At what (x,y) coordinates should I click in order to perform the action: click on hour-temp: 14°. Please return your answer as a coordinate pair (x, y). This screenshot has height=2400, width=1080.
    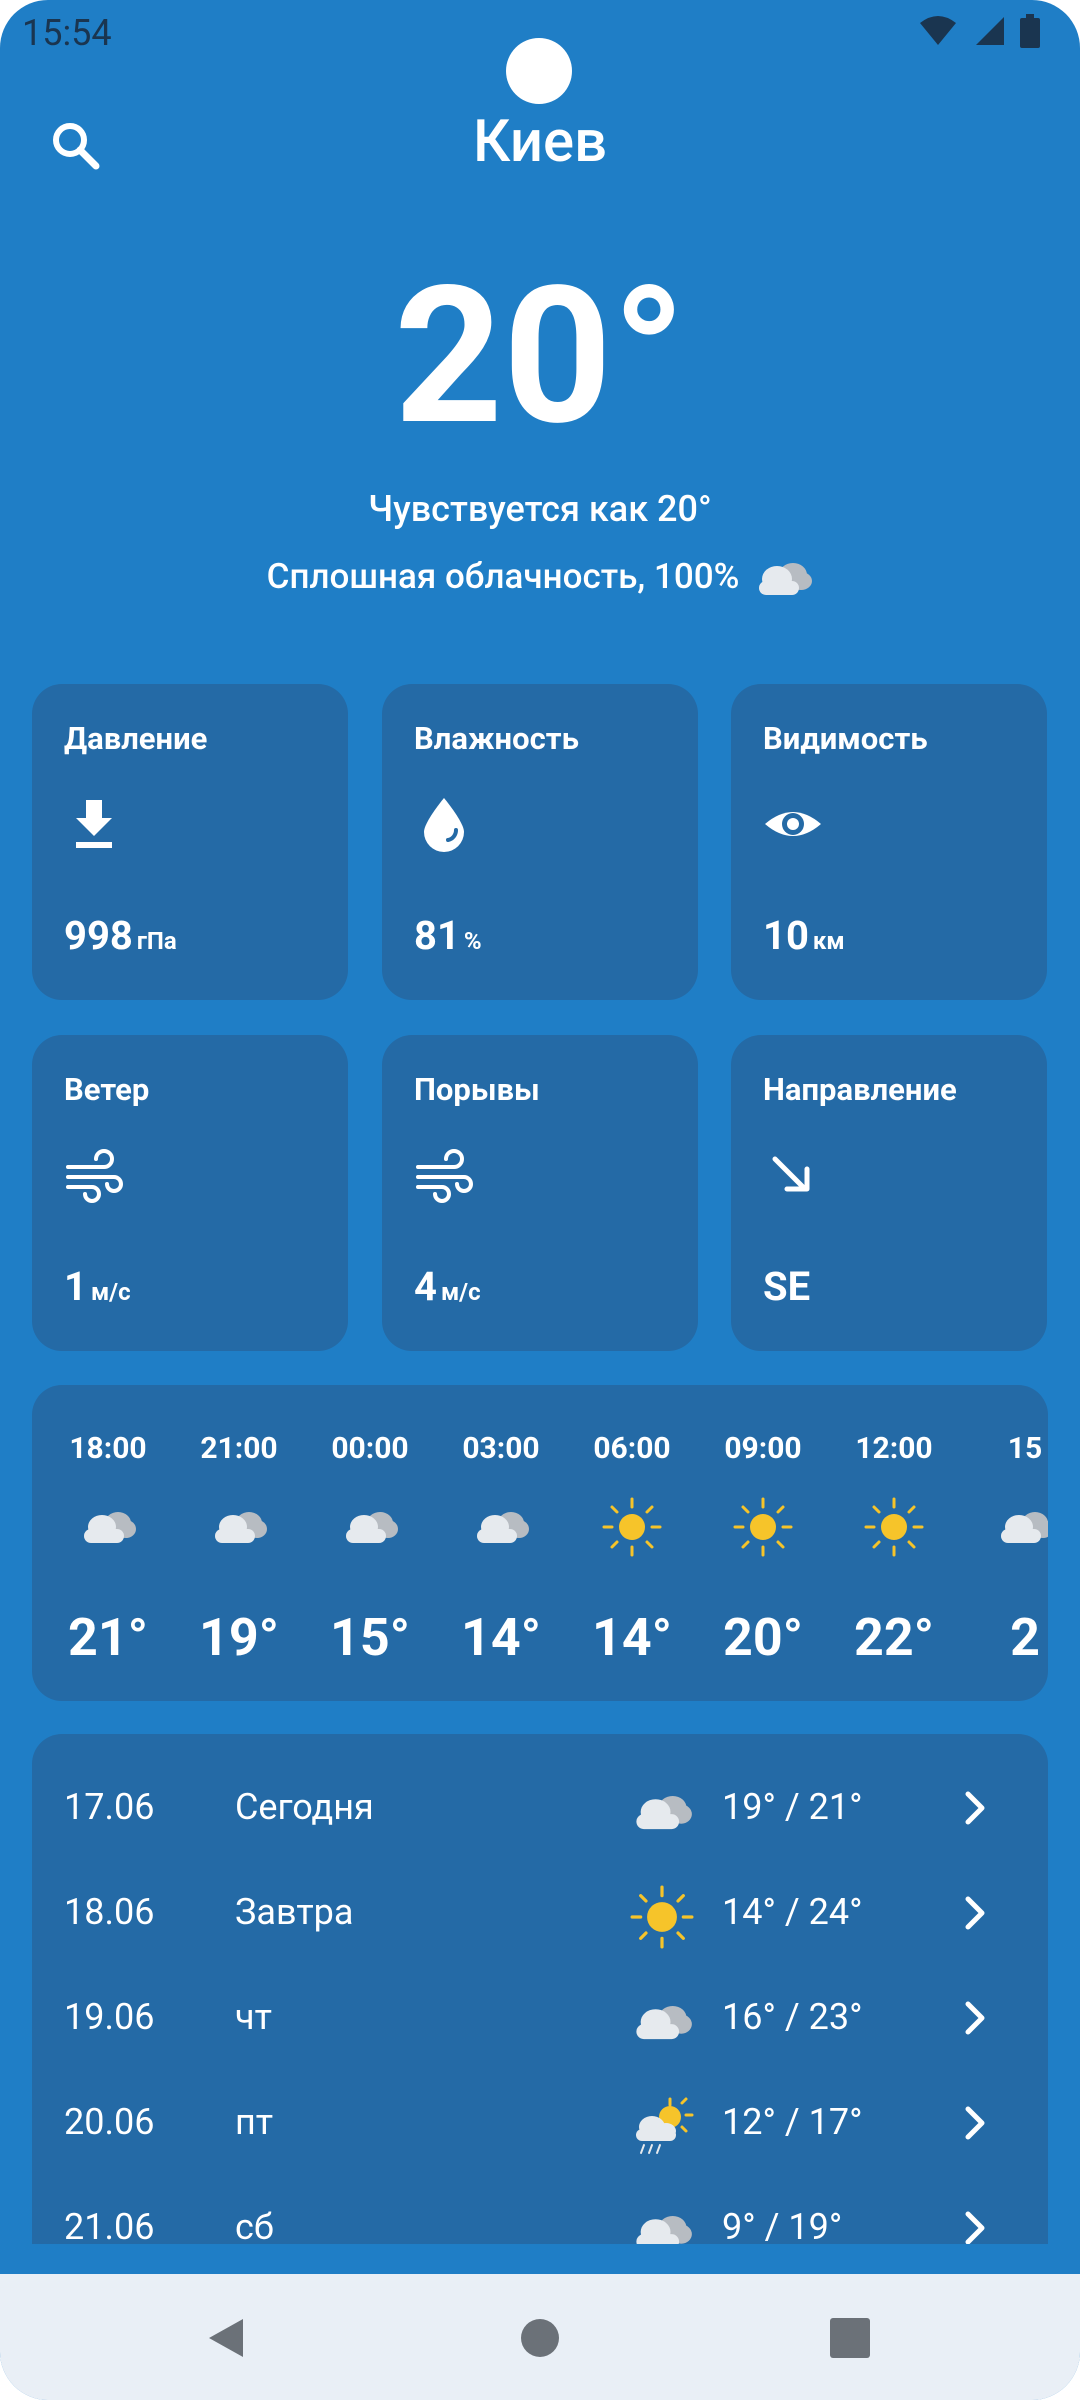
    Looking at the image, I should click on (632, 1637).